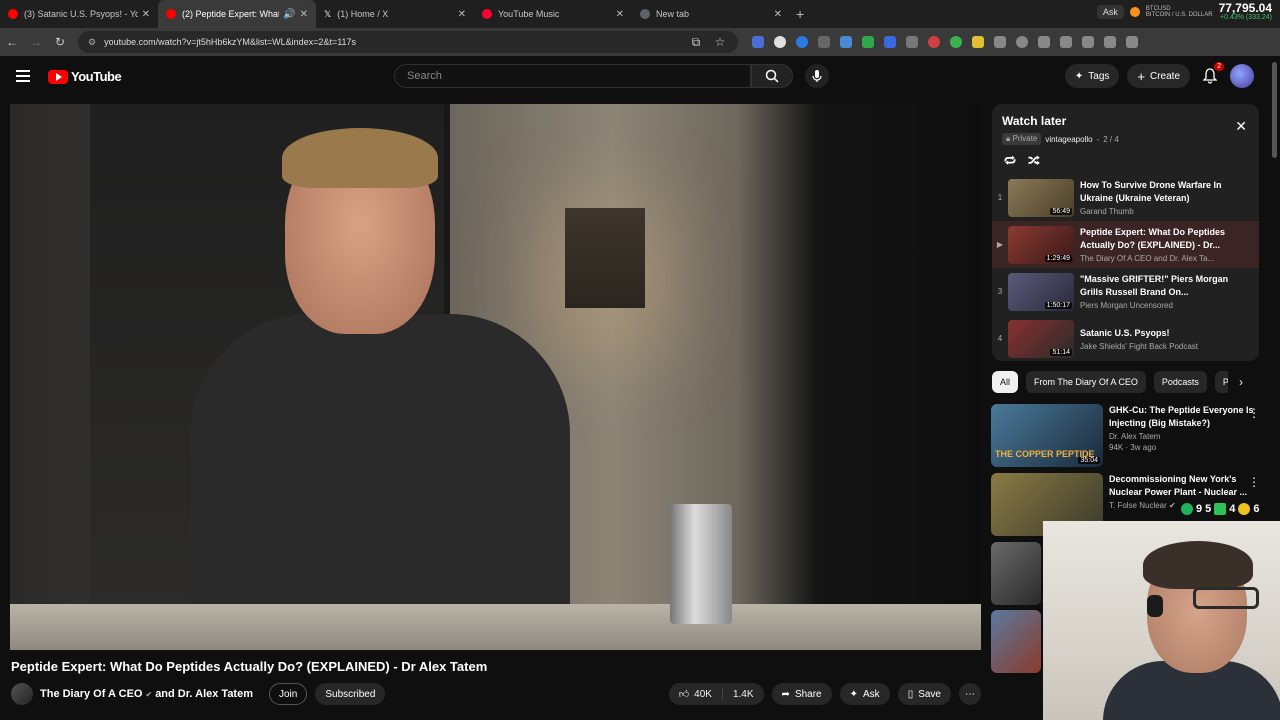 This screenshot has height=720, width=1280. I want to click on reload-icon: ↻, so click(60, 42).